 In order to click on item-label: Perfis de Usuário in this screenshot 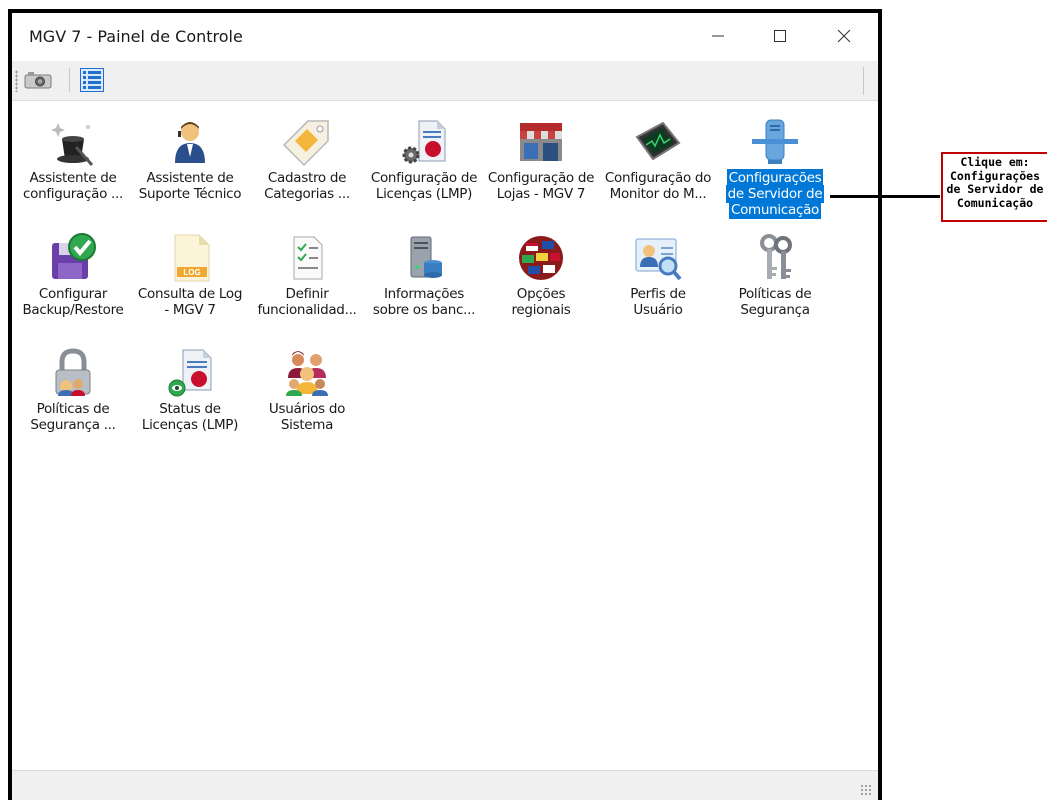, I will do `click(658, 302)`.